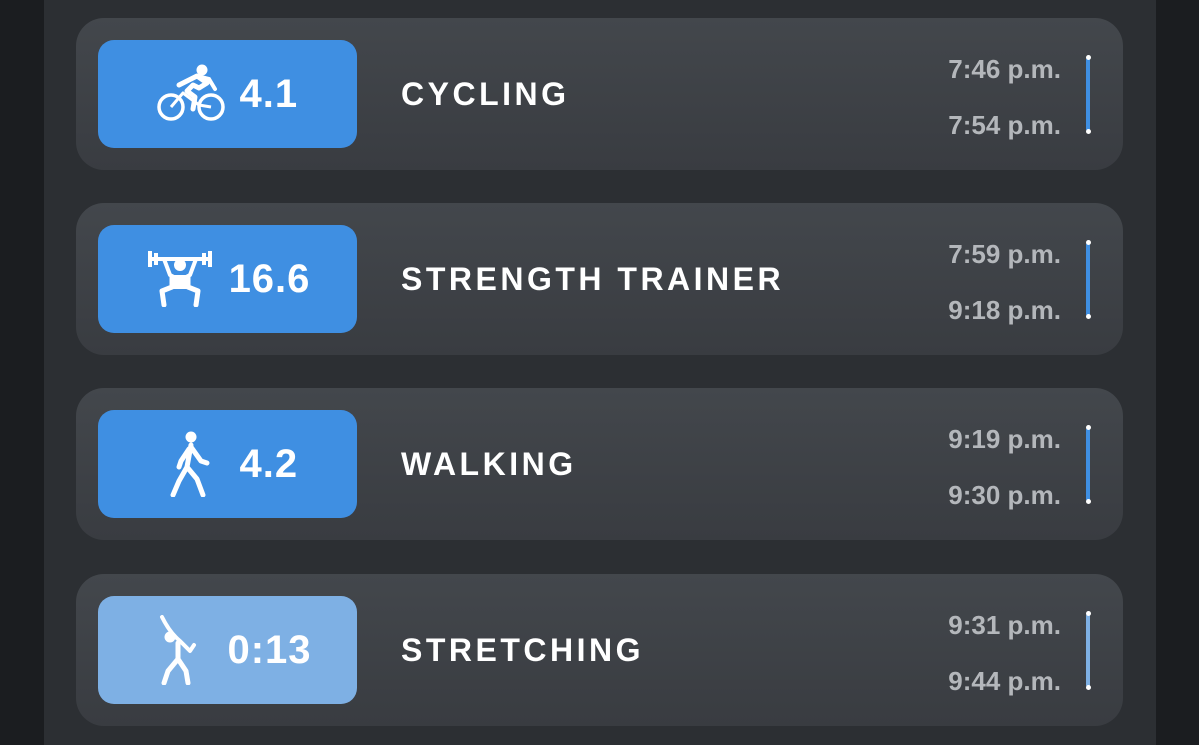  I want to click on end-time: 9:18 p.m., so click(1004, 310).